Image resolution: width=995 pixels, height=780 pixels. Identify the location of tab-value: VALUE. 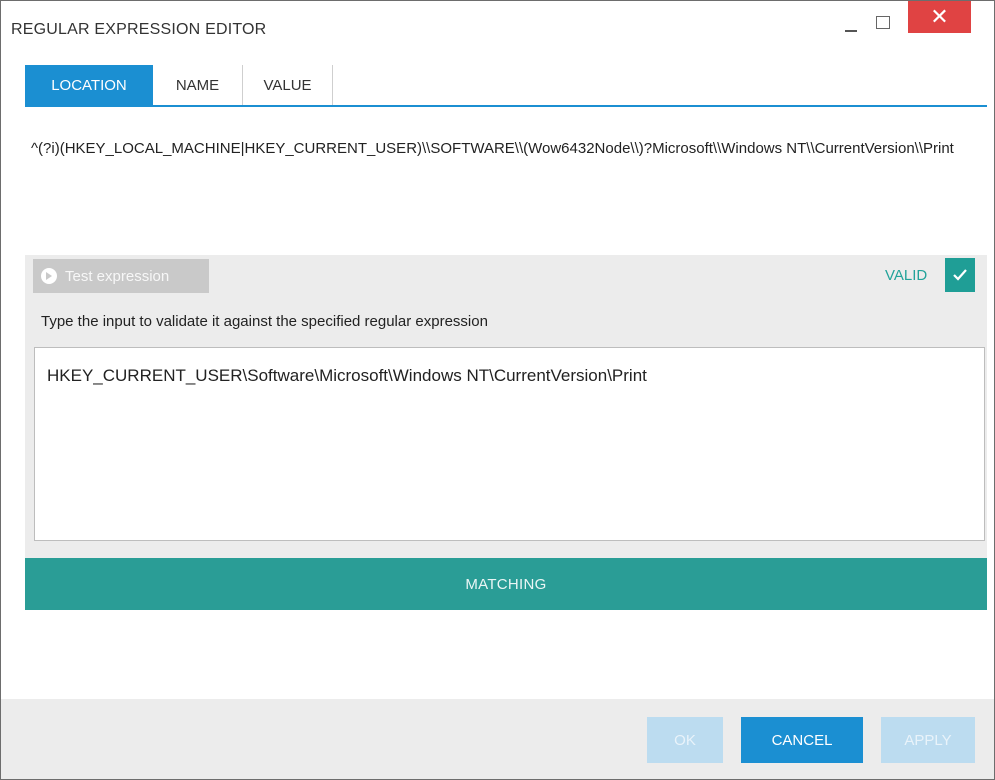
(288, 85).